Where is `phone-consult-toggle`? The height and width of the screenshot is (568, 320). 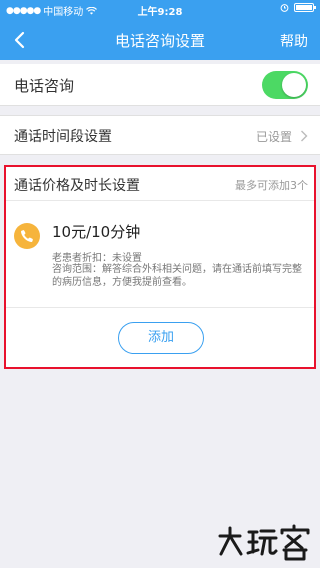 phone-consult-toggle is located at coordinates (285, 85).